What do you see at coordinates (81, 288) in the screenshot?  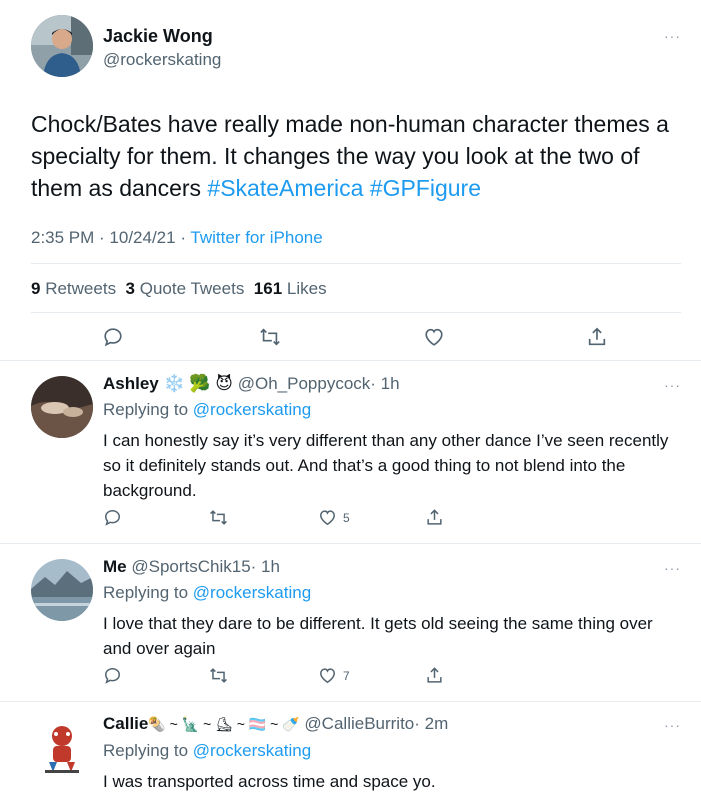 I see `retweets-label: Retweets` at bounding box center [81, 288].